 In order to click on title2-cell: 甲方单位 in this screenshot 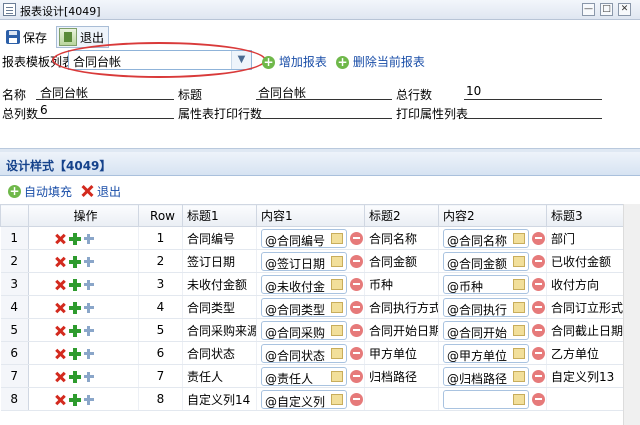, I will do `click(401, 353)`.